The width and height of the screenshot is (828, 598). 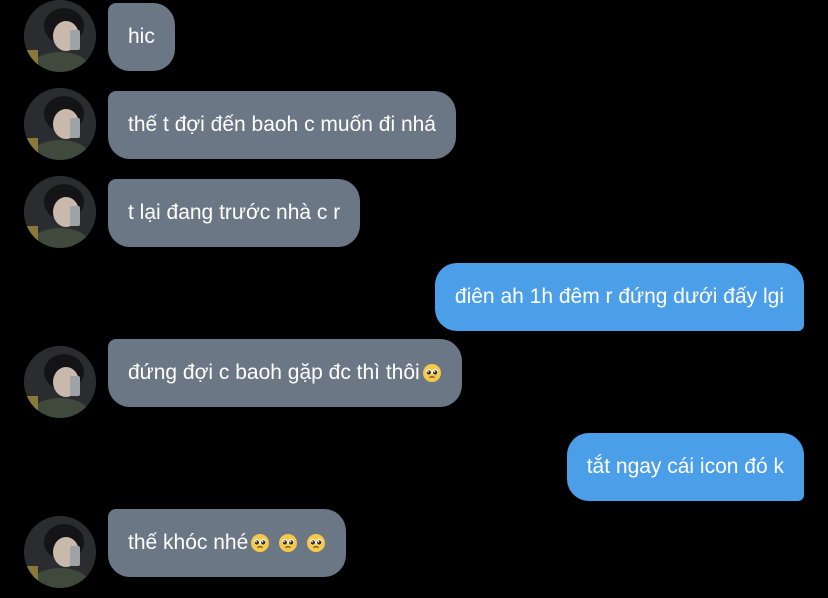 I want to click on message-text: đứng đợi c baoh gặp đc thì thôi, so click(x=274, y=372).